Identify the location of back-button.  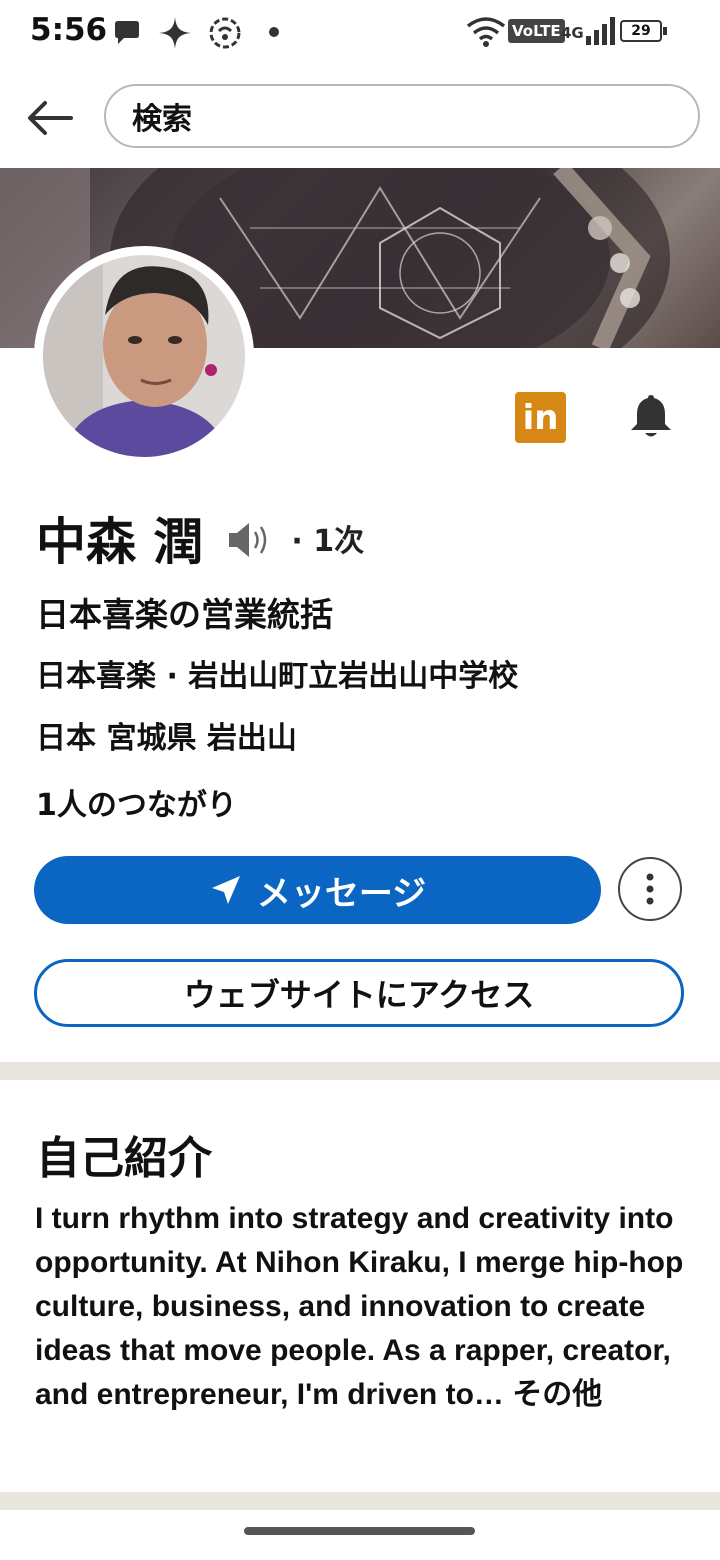
(50, 118).